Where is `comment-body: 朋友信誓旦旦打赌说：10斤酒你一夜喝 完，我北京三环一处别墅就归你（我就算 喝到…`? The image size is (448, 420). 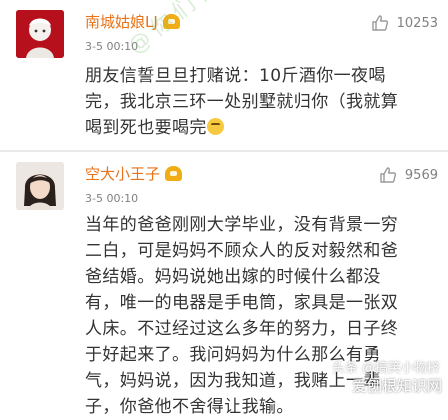 comment-body: 朋友信誓旦旦打赌说：10斤酒你一夜喝 完，我北京三环一处别墅就归你（我就算 喝到… is located at coordinates (242, 102).